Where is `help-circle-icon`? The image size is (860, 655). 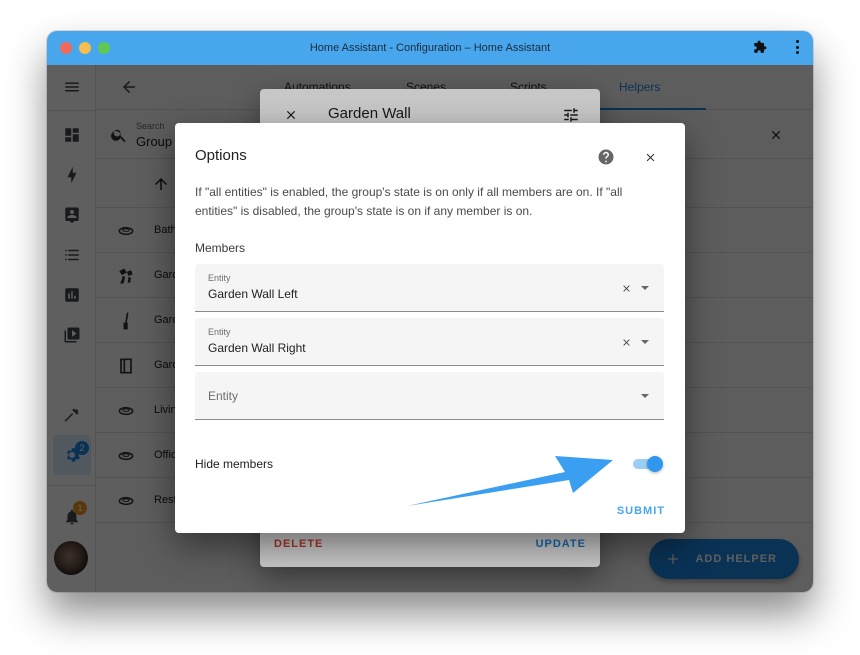
help-circle-icon is located at coordinates (606, 157).